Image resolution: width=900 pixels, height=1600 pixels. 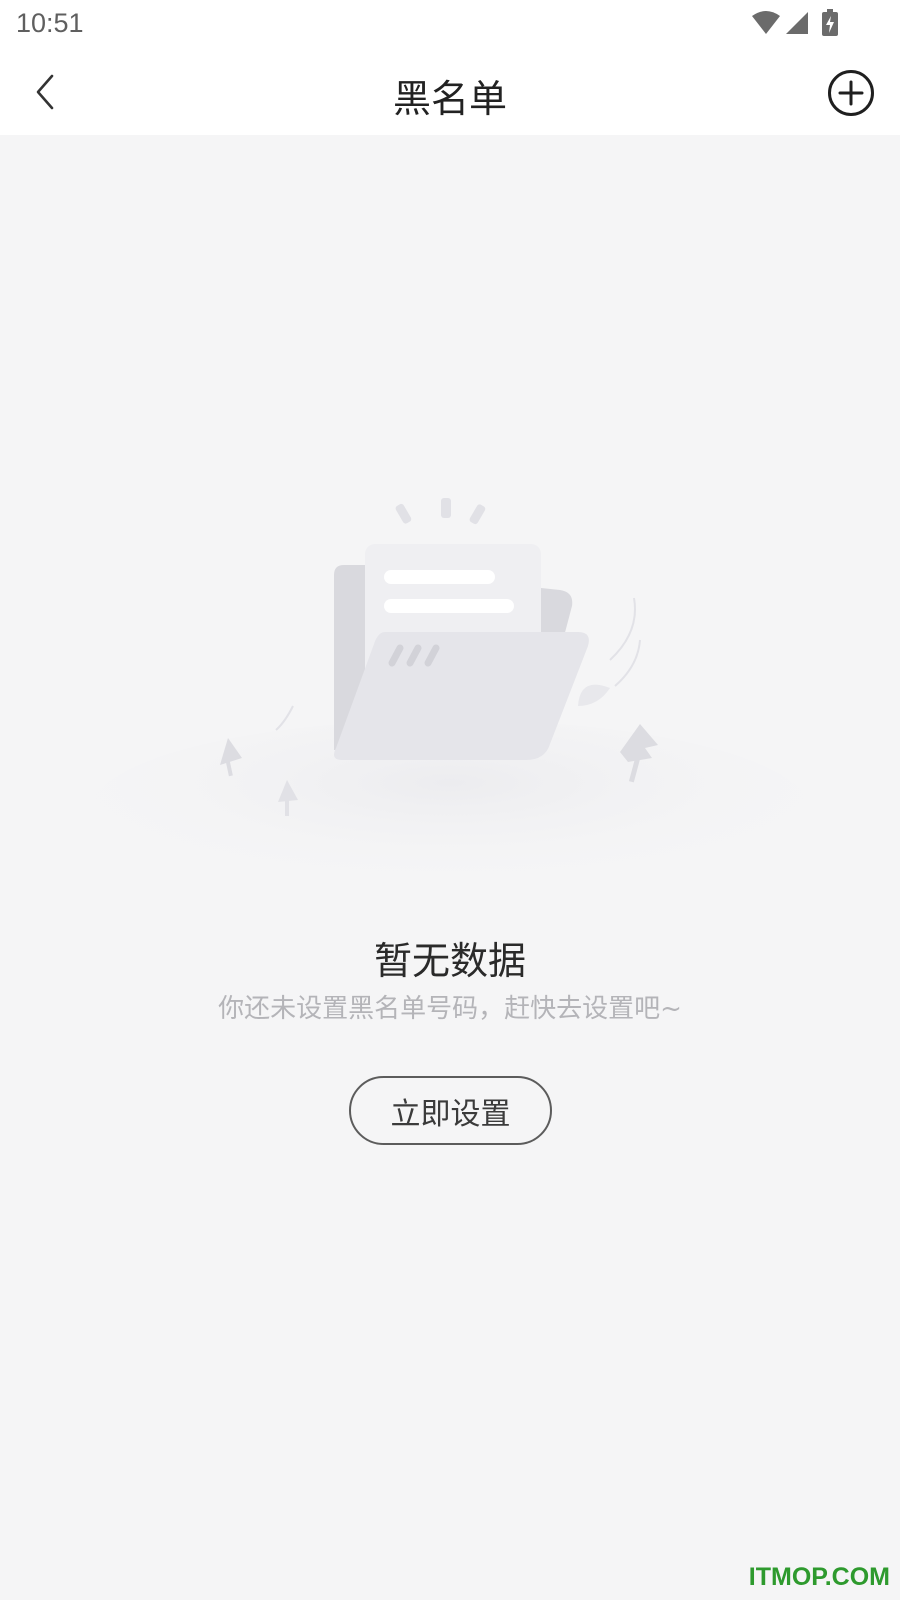 What do you see at coordinates (449, 961) in the screenshot?
I see `empty-state-title: 暂无数据` at bounding box center [449, 961].